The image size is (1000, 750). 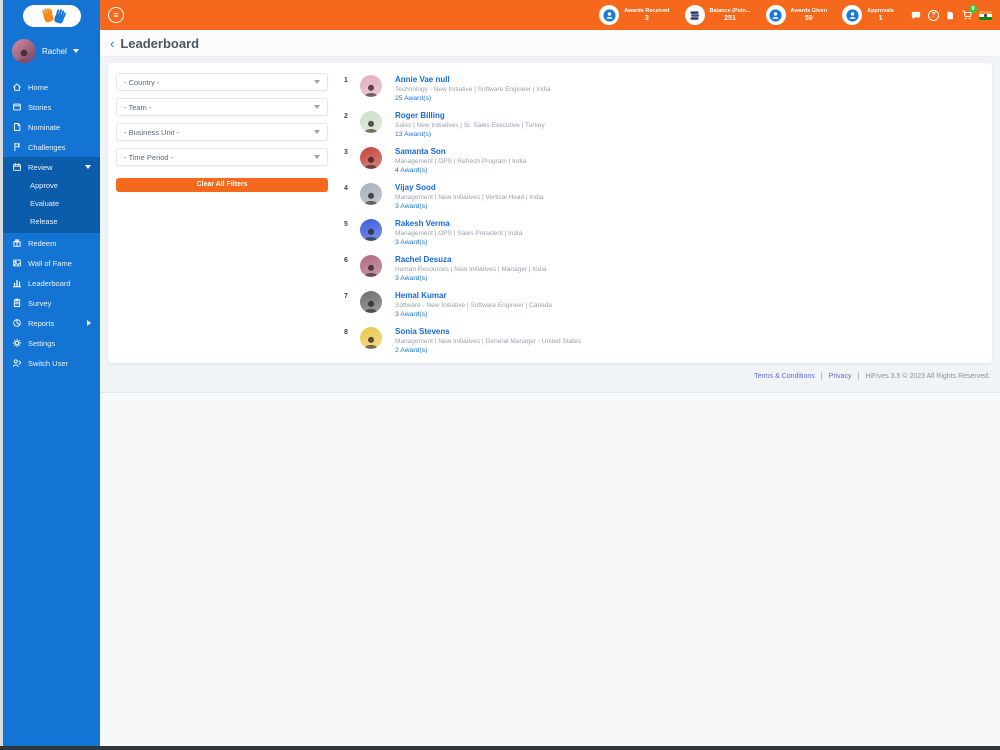 What do you see at coordinates (40, 167) in the screenshot?
I see `sidebar-item-label: Review` at bounding box center [40, 167].